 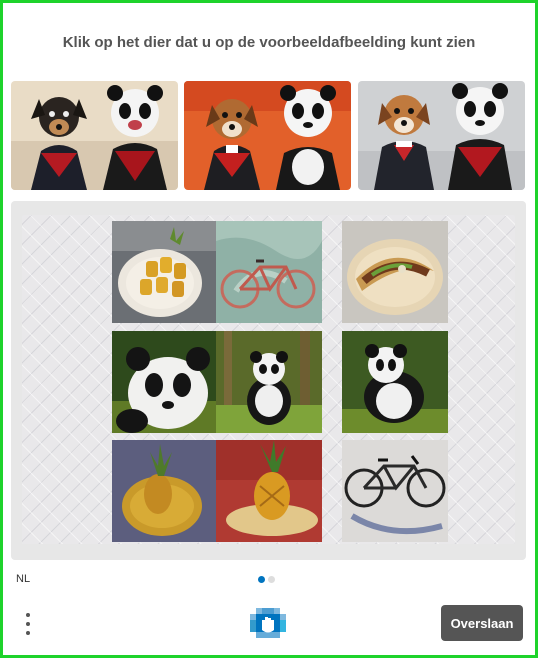 I want to click on grid-tile-7-pineapple, so click(x=165, y=491).